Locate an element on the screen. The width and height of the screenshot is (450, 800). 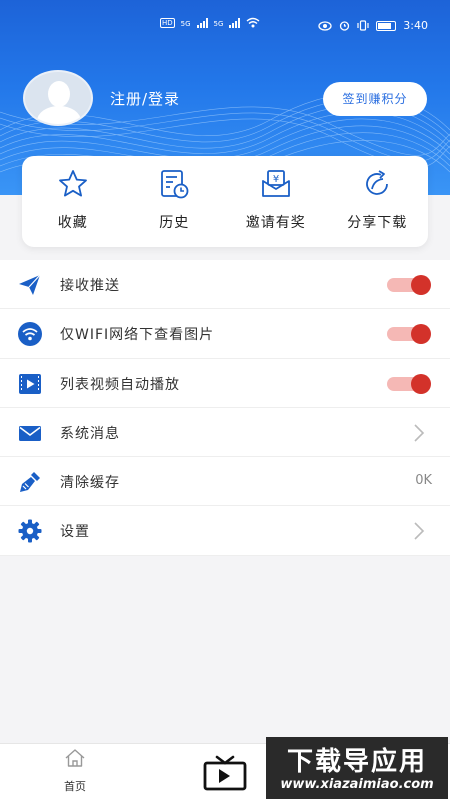
gear-icon is located at coordinates (30, 531).